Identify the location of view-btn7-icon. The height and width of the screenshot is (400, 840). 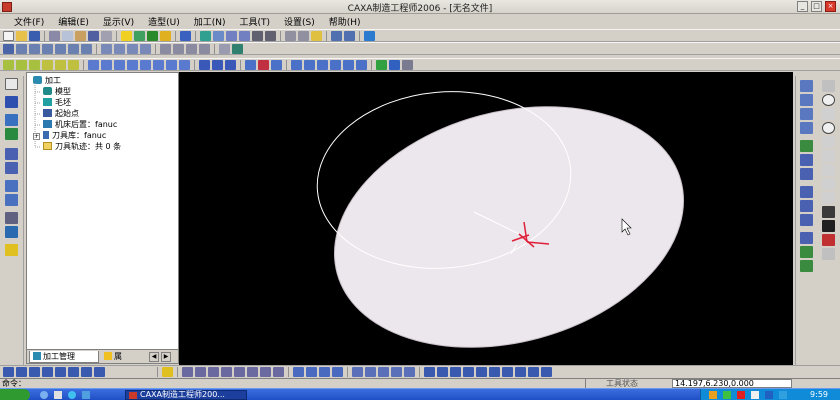
(86, 372).